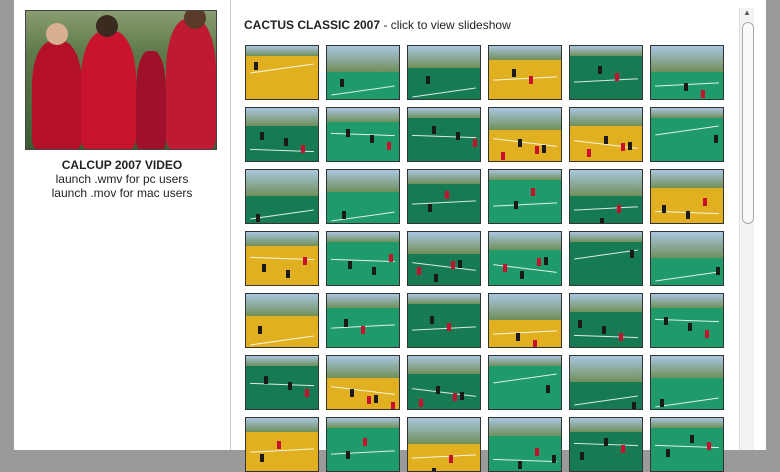  Describe the element at coordinates (445, 25) in the screenshot. I see `gallery-subtitle: - click to view slideshow` at that location.